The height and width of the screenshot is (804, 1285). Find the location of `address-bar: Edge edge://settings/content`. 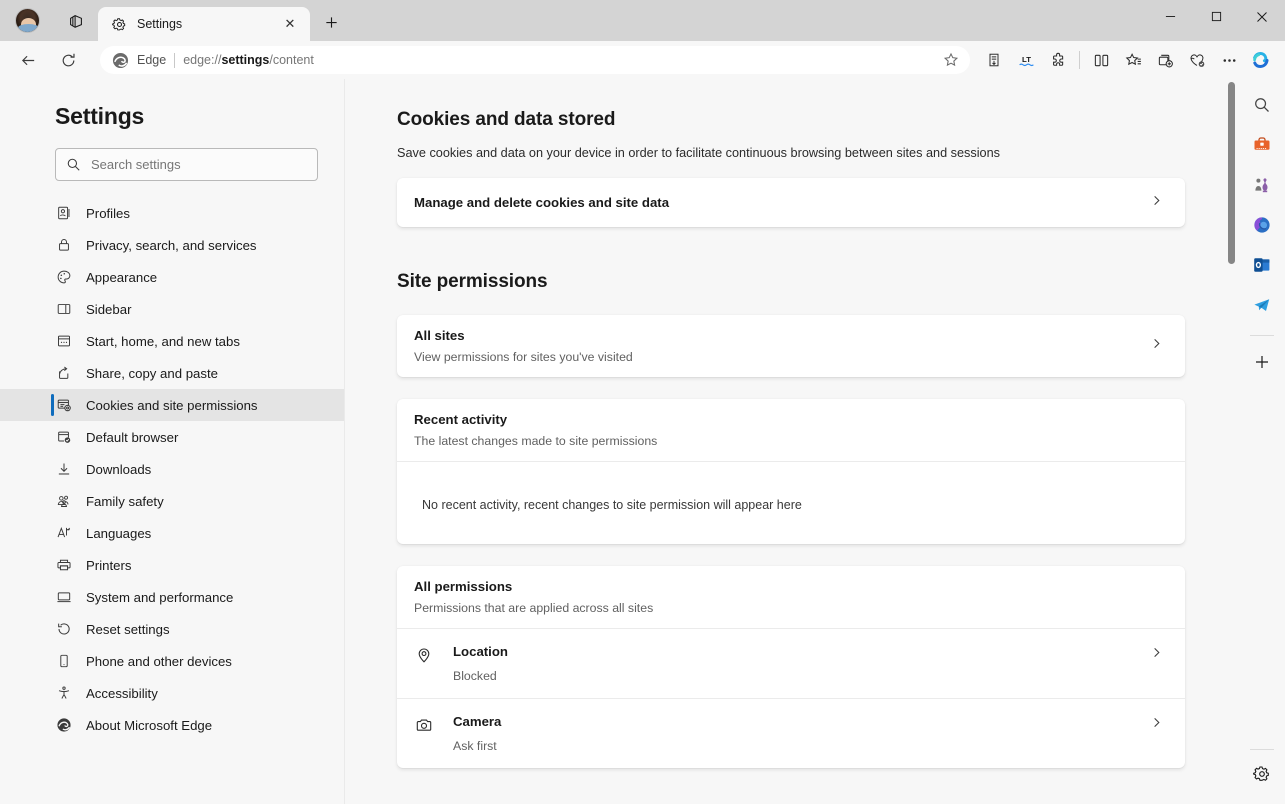

address-bar: Edge edge://settings/content is located at coordinates (535, 60).